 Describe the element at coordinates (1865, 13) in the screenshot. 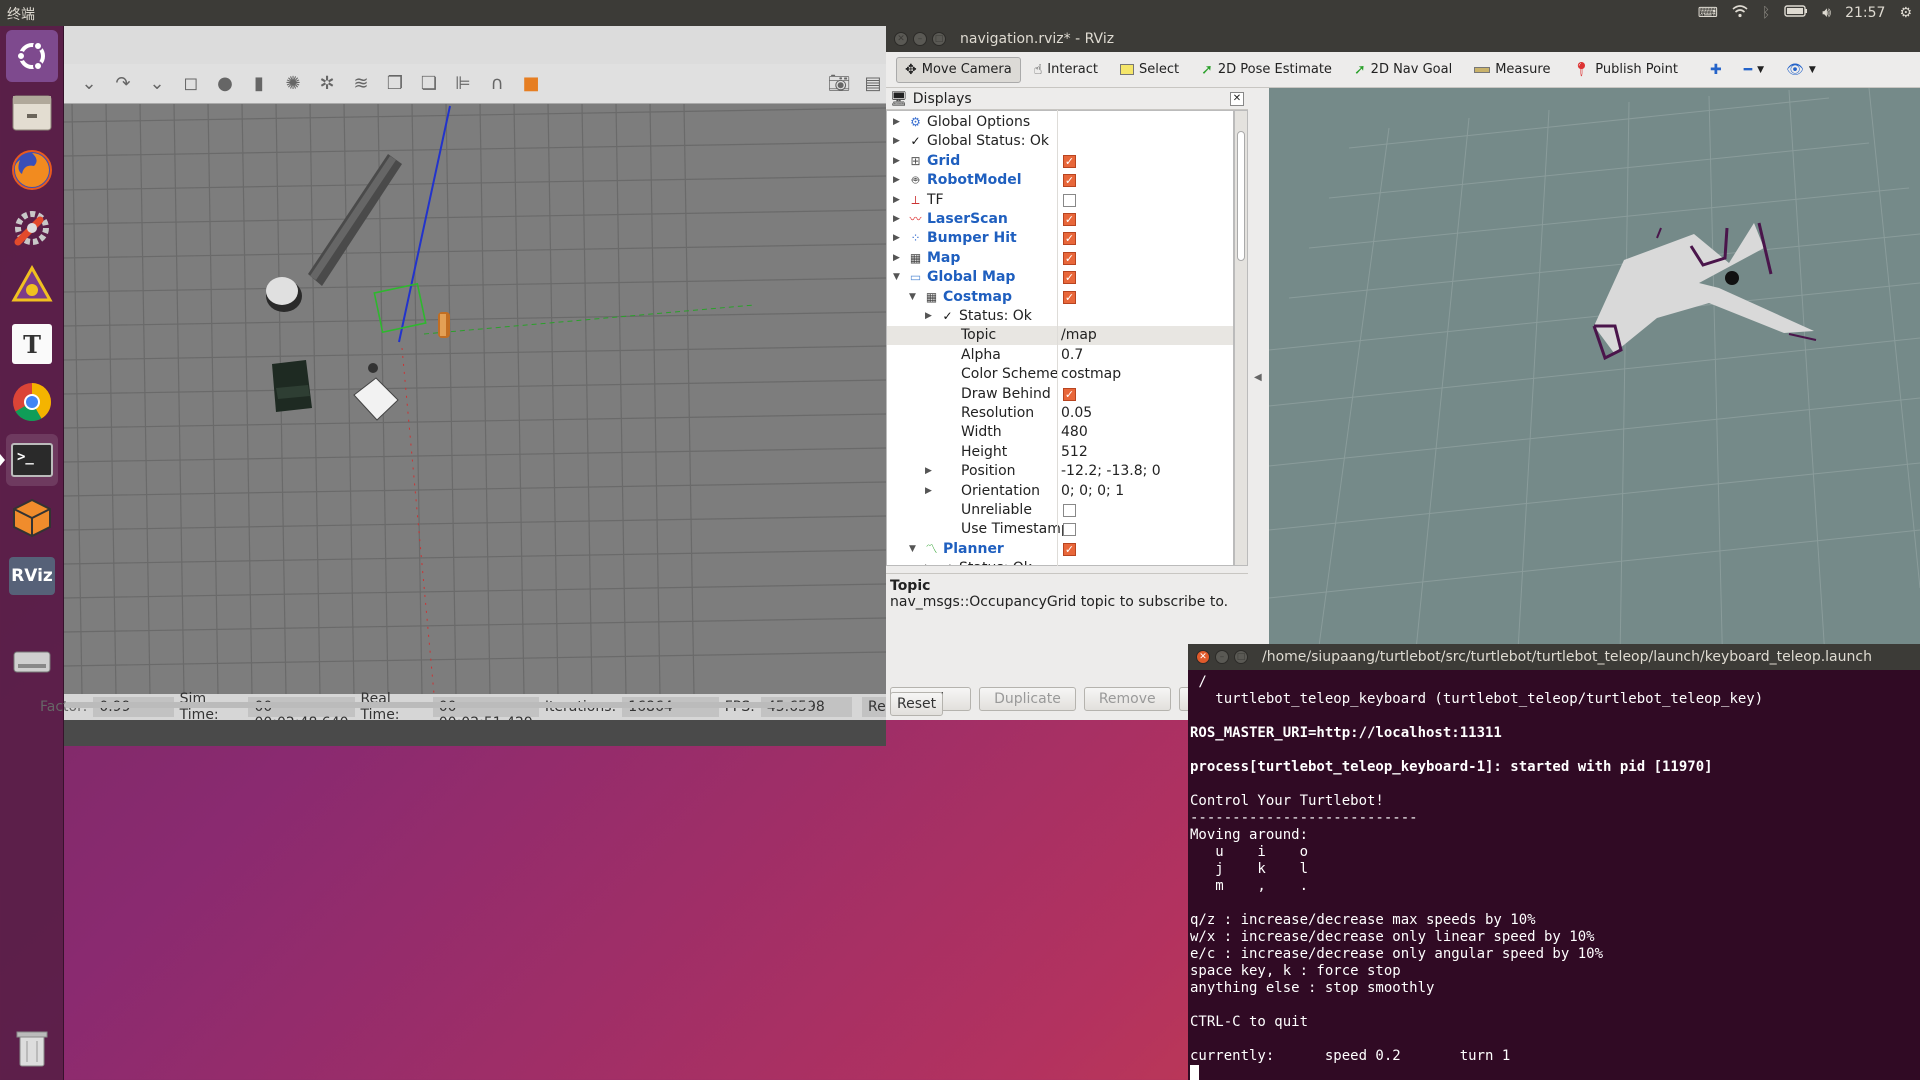

I see `clock: 21:57` at that location.